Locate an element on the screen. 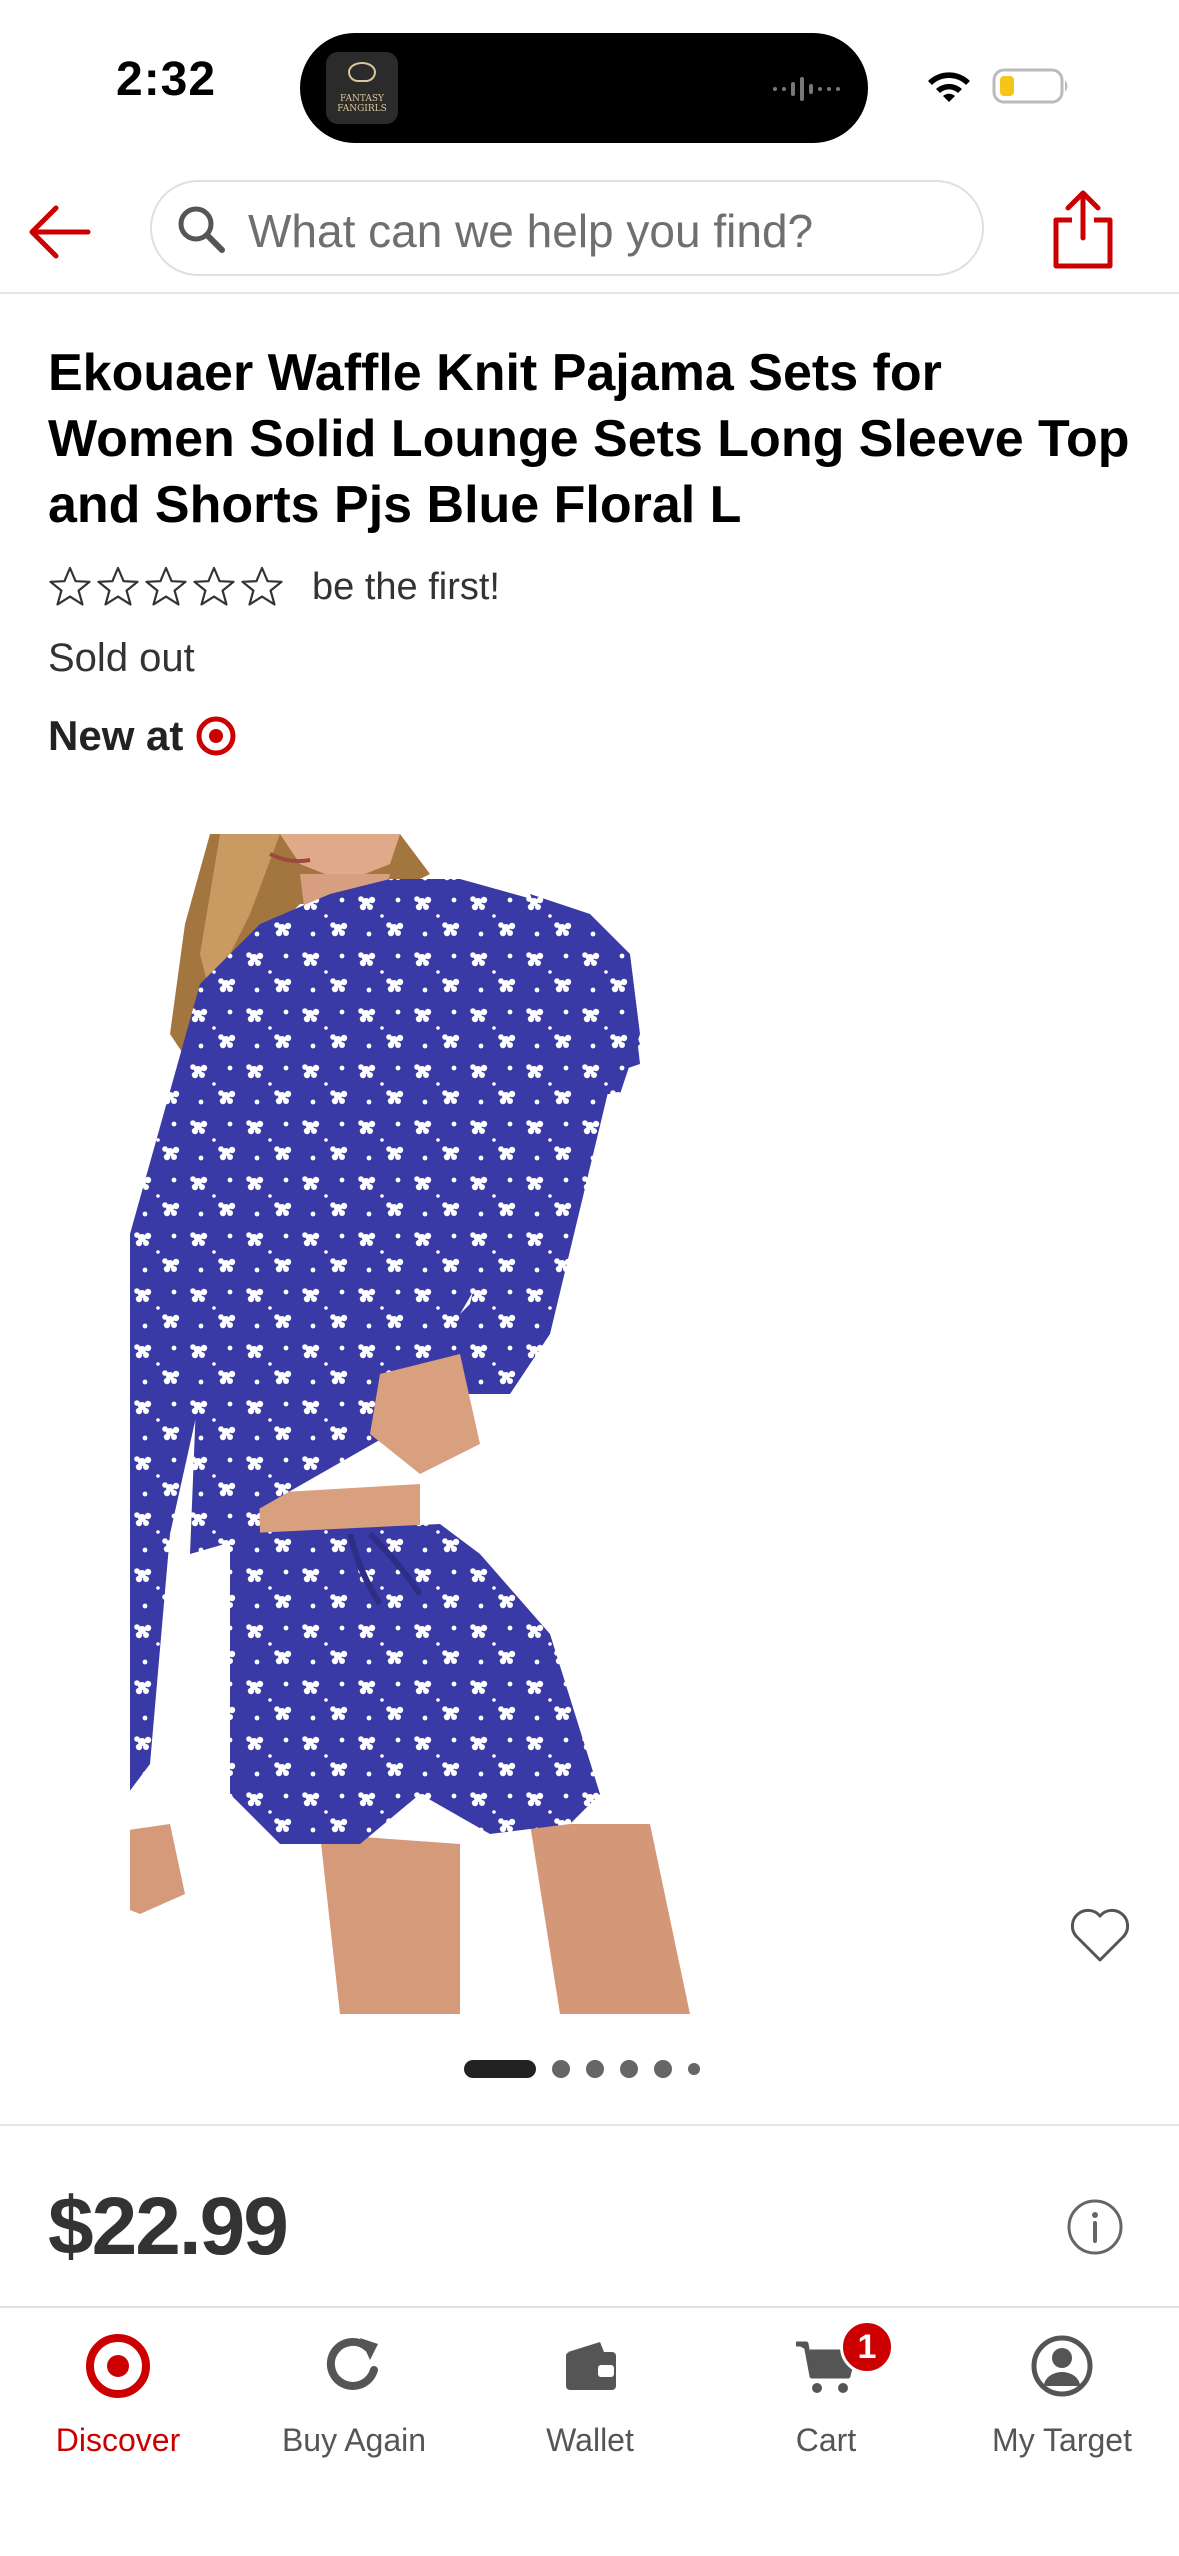 The image size is (1179, 2556). search-icon is located at coordinates (201, 229).